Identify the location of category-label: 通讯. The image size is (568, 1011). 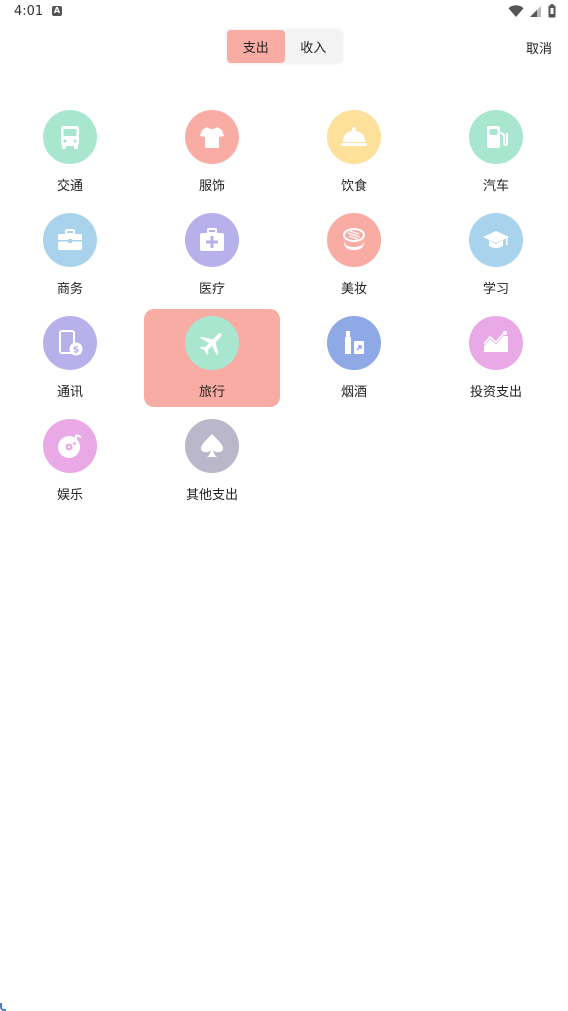
(69, 392).